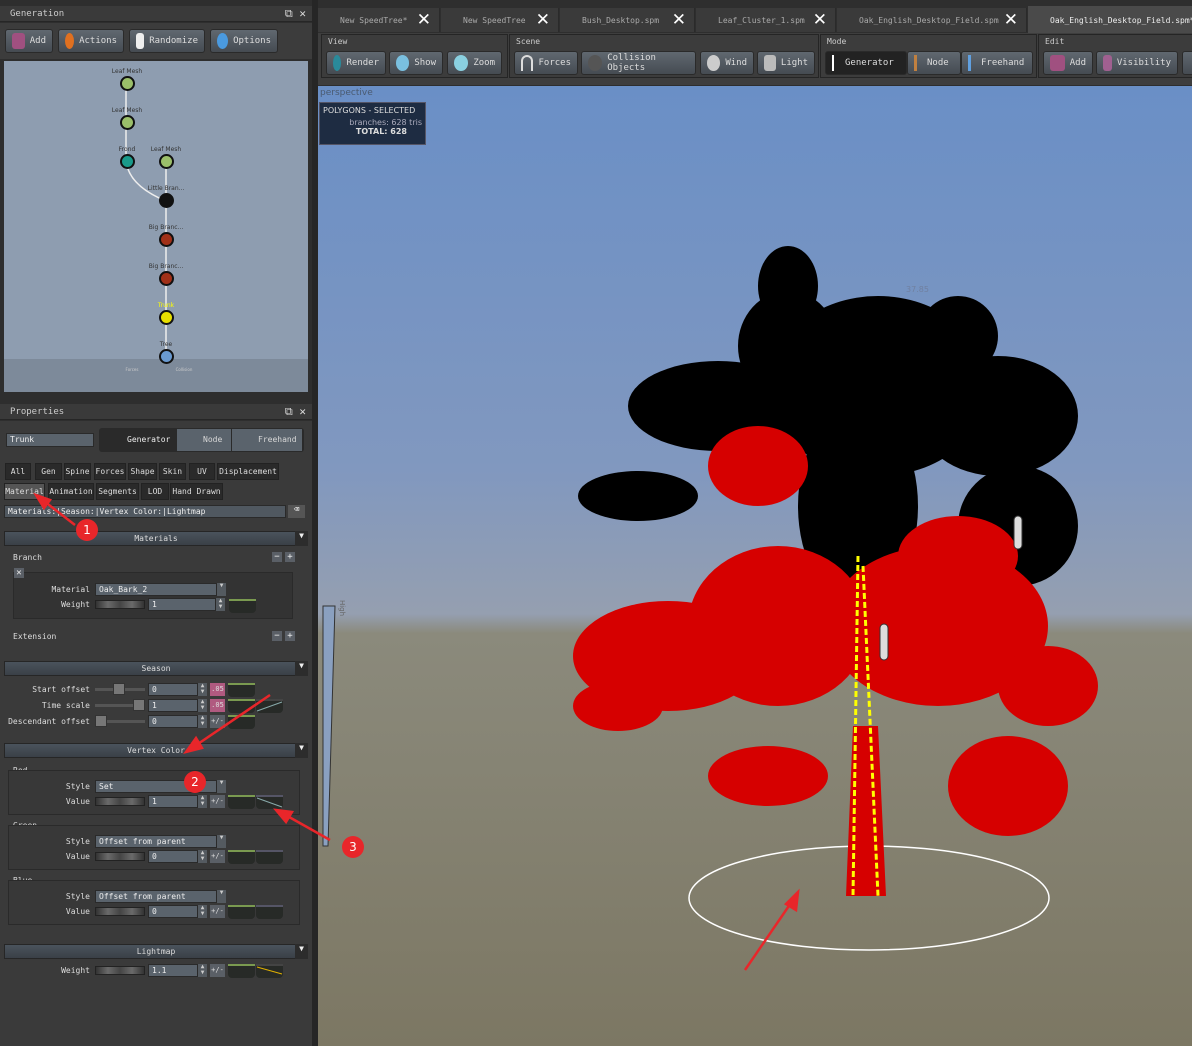 This screenshot has width=1192, height=1046. Describe the element at coordinates (202, 970) in the screenshot. I see `lightmap-weight-spinner: ▲ ▼` at that location.